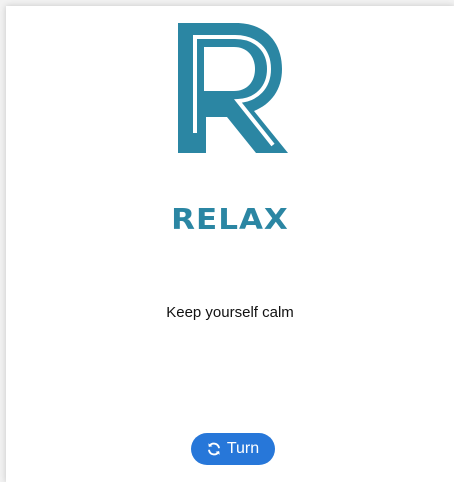 The image size is (454, 482). What do you see at coordinates (243, 448) in the screenshot?
I see `turn-button-label: Turn` at bounding box center [243, 448].